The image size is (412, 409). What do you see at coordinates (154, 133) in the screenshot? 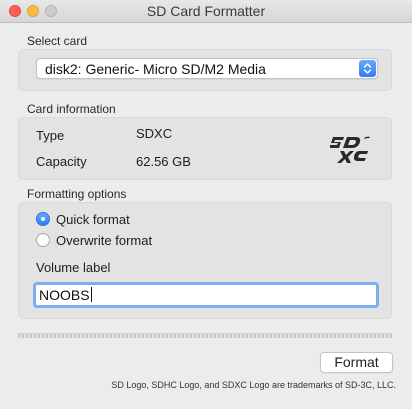
I see `type-value: SDXC` at bounding box center [154, 133].